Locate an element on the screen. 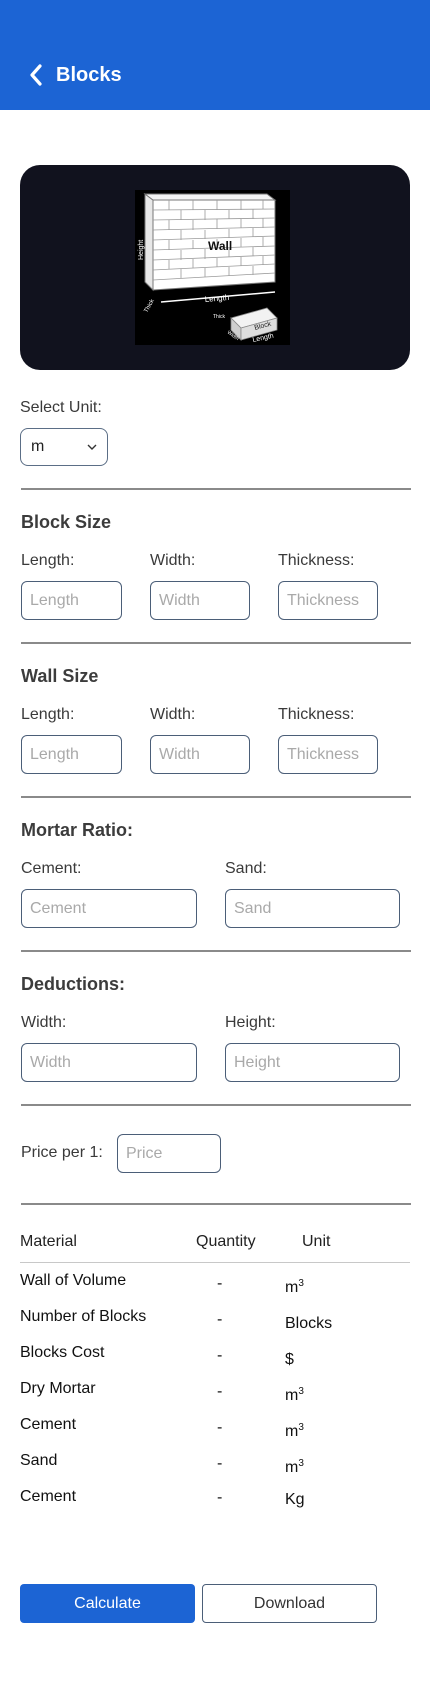 This screenshot has height=1697, width=430. unit-cell: Kg is located at coordinates (295, 1499).